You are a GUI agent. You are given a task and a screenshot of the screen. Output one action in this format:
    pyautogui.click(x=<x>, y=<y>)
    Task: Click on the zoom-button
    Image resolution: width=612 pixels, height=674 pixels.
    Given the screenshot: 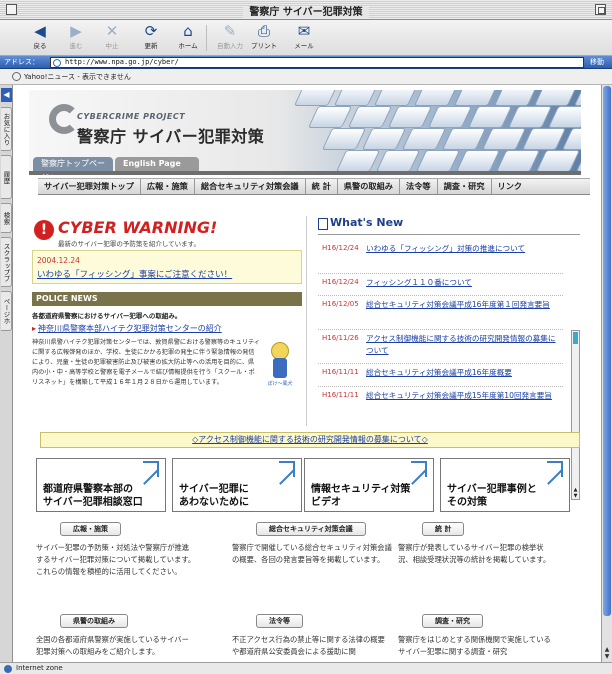 What is the action you would take?
    pyautogui.click(x=600, y=9)
    